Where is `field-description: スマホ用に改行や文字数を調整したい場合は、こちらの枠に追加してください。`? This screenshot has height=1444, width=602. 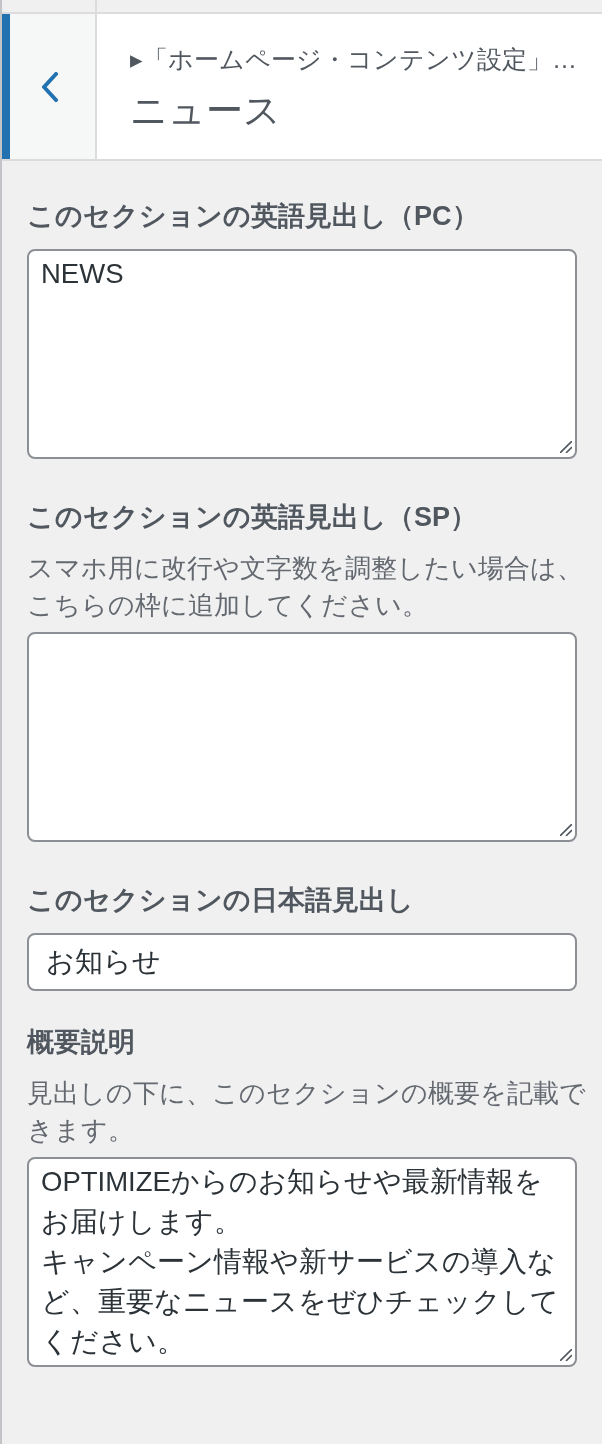 field-description: スマホ用に改行や文字数を調整したい場合は、こちらの枠に追加してください。 is located at coordinates (305, 587).